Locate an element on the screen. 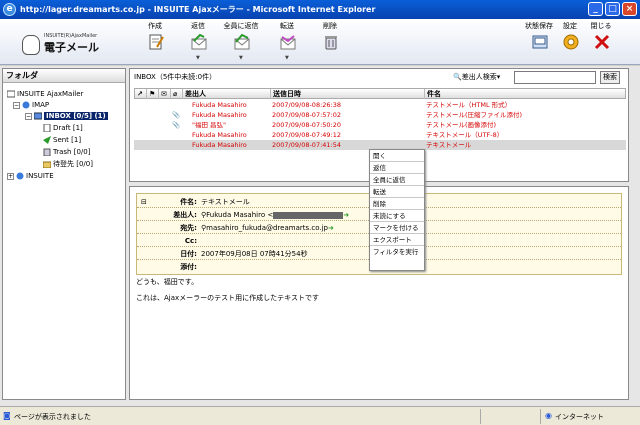 The width and height of the screenshot is (640, 425). forward-dropdown-icon: ▼ is located at coordinates (287, 58).